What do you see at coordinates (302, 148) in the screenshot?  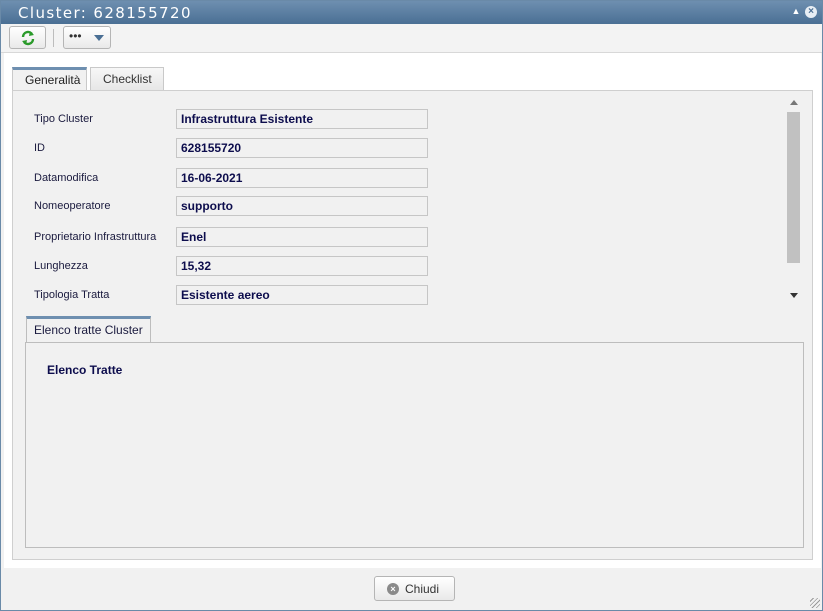 I see `id-field: 628155720` at bounding box center [302, 148].